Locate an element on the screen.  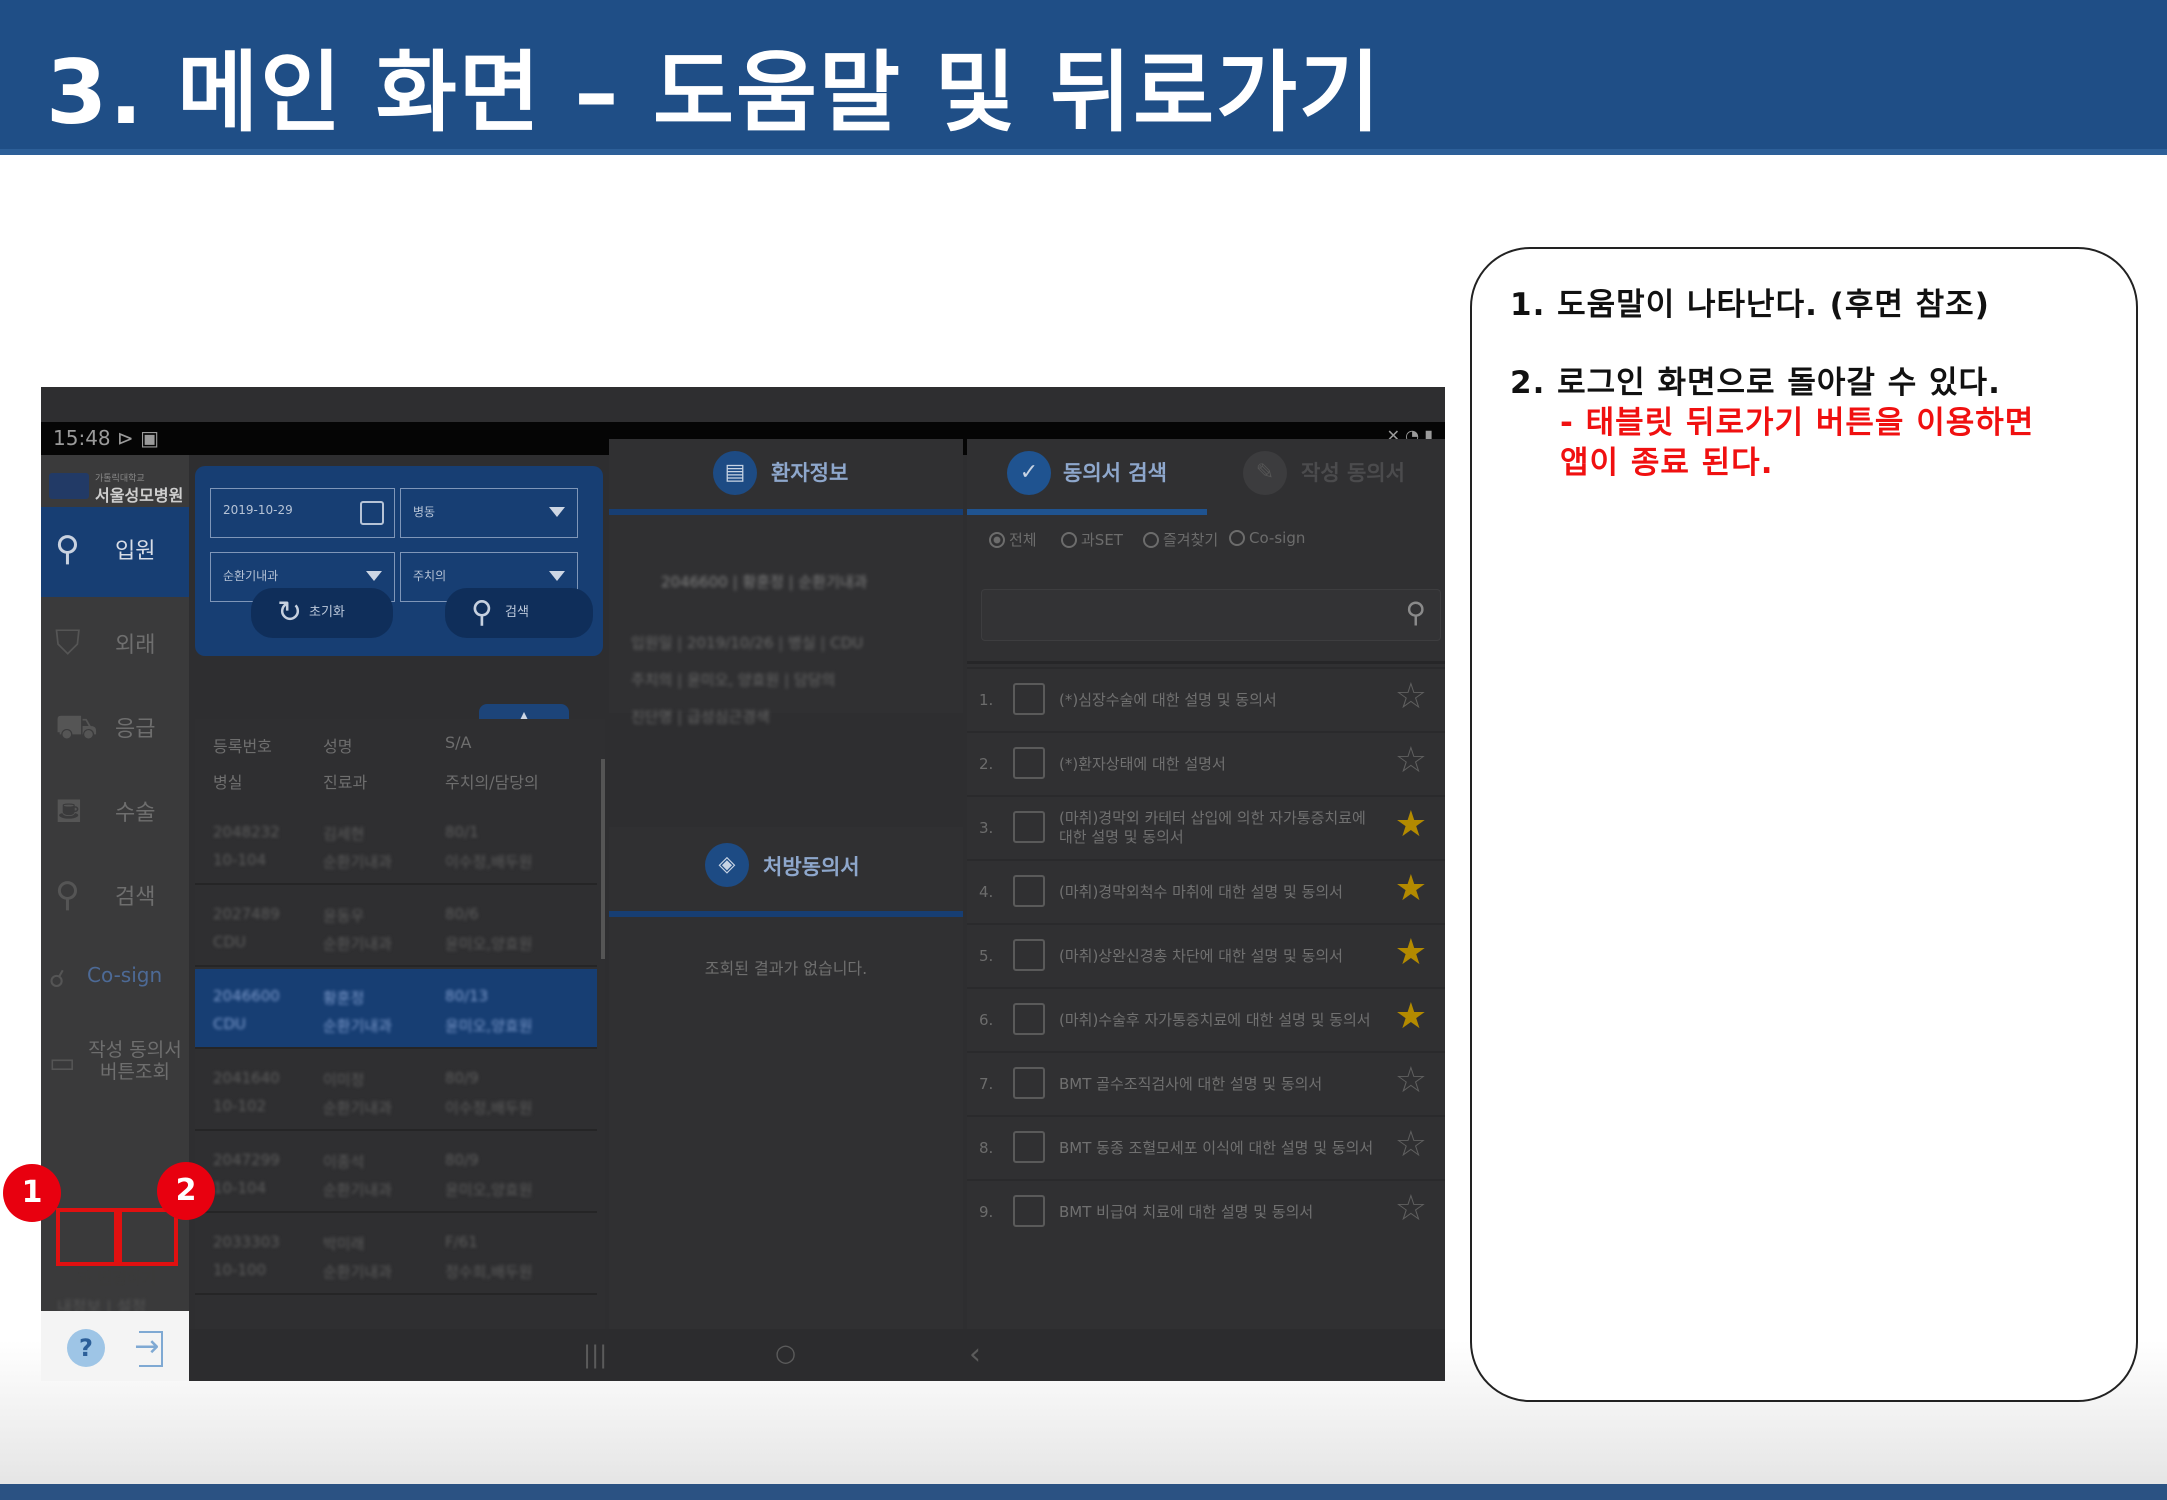
note-warning-line2: 앱이 종료 된다. is located at coordinates (1667, 463).